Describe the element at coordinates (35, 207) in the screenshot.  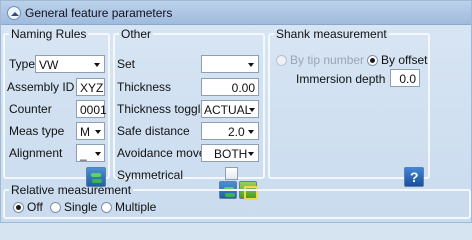
I see `relative-off-label: Off` at that location.